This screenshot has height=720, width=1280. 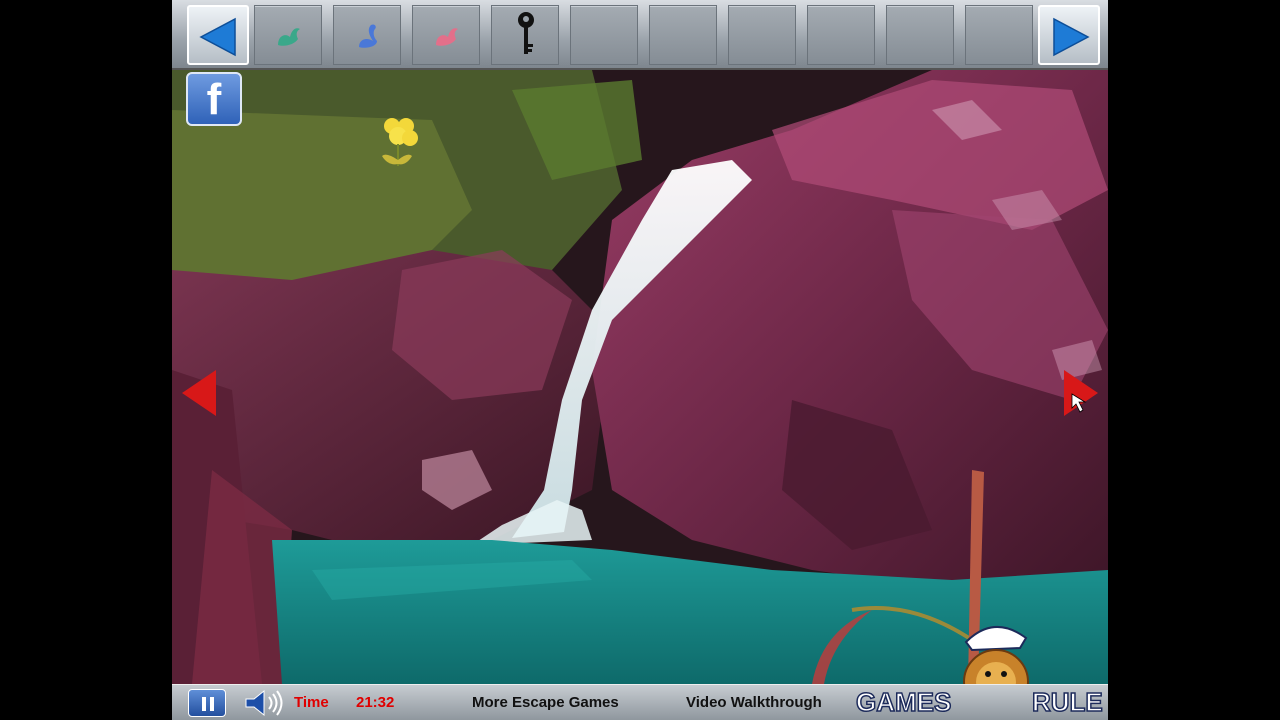 What do you see at coordinates (311, 702) in the screenshot?
I see `time-label: Time` at bounding box center [311, 702].